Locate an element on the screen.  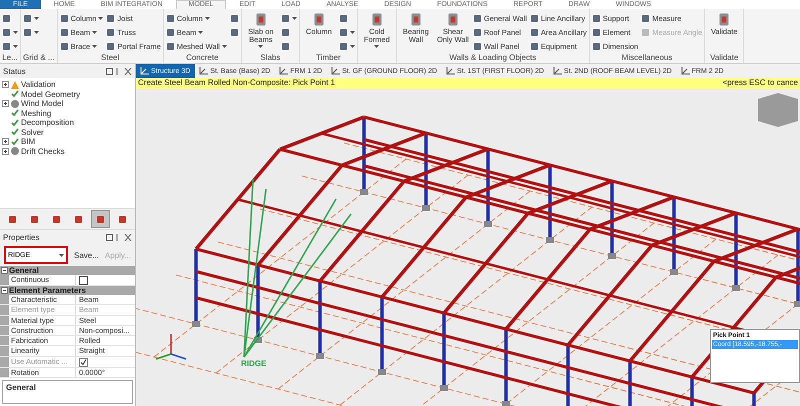
warning-icon is located at coordinates (15, 84).